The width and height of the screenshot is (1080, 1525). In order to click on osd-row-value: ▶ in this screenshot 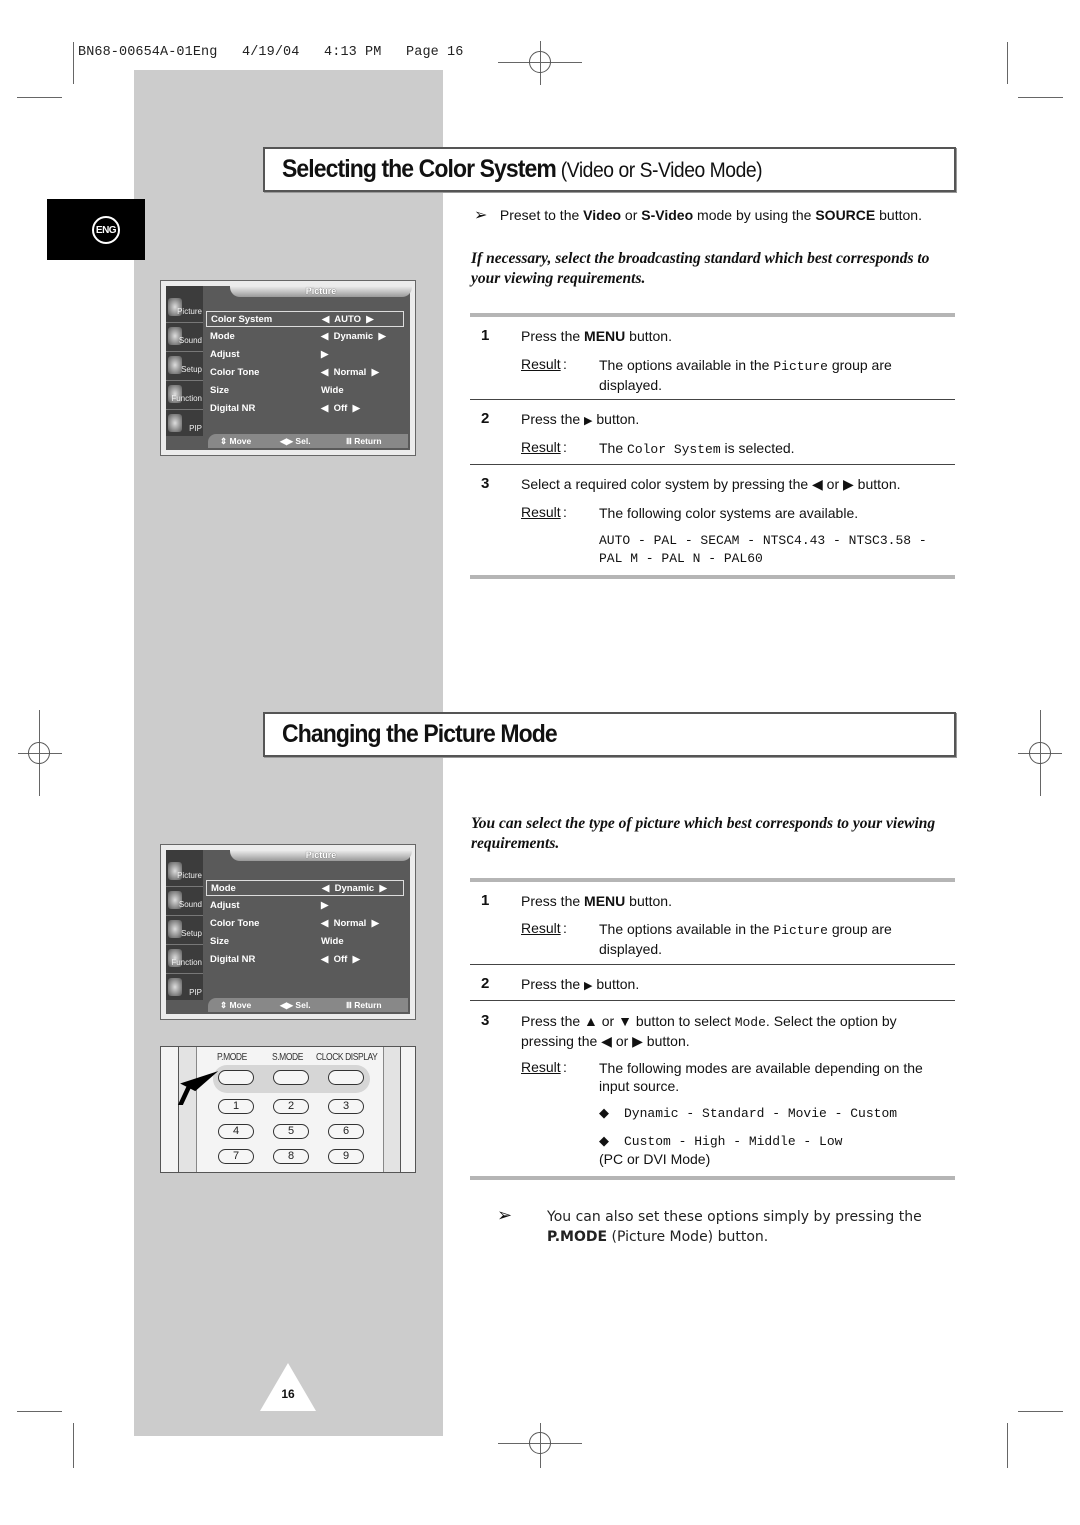, I will do `click(325, 905)`.